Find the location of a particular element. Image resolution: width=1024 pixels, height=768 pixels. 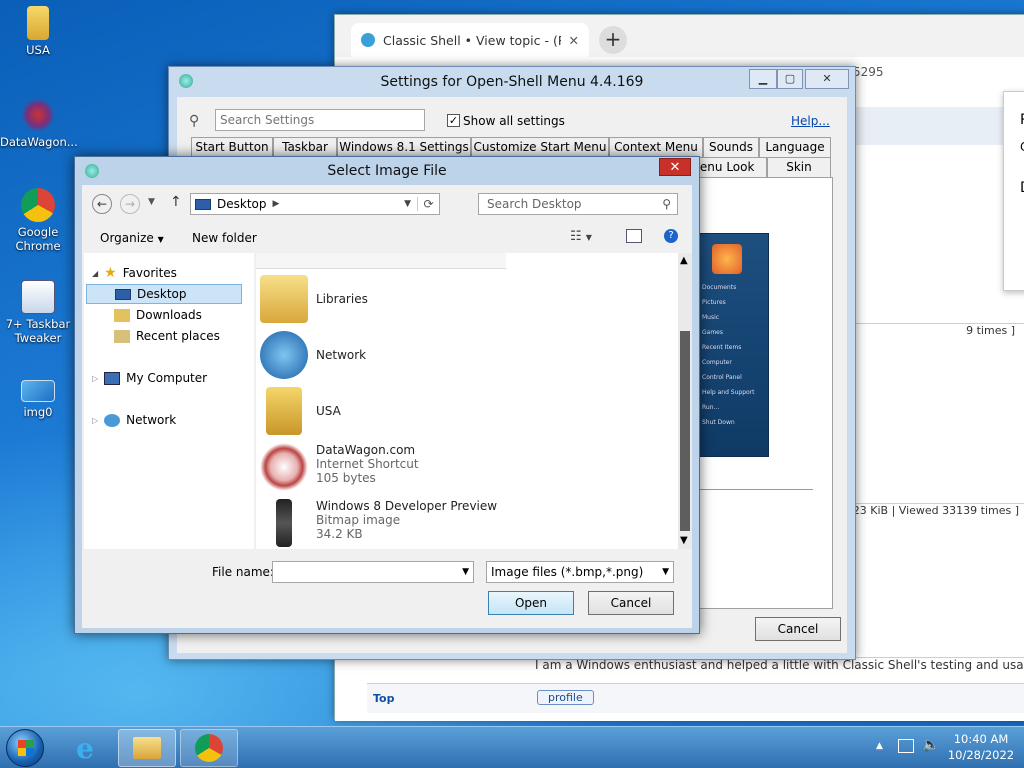

tab-windows81: Windows 8.1 Settings is located at coordinates (404, 147).